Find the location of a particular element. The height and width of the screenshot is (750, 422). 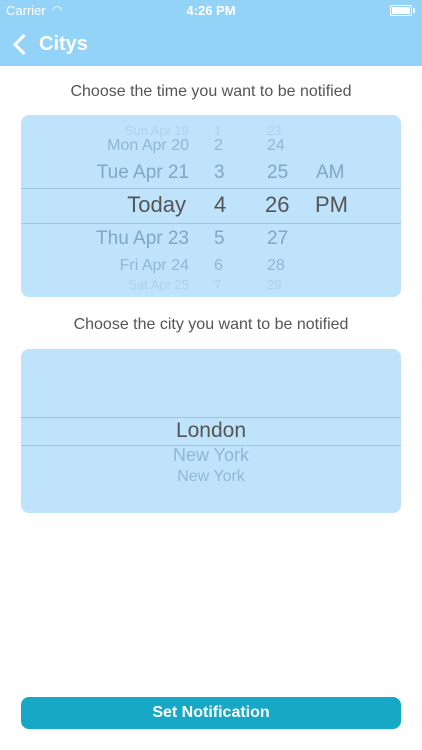

date-option: Sat Apr 25 is located at coordinates (158, 284).